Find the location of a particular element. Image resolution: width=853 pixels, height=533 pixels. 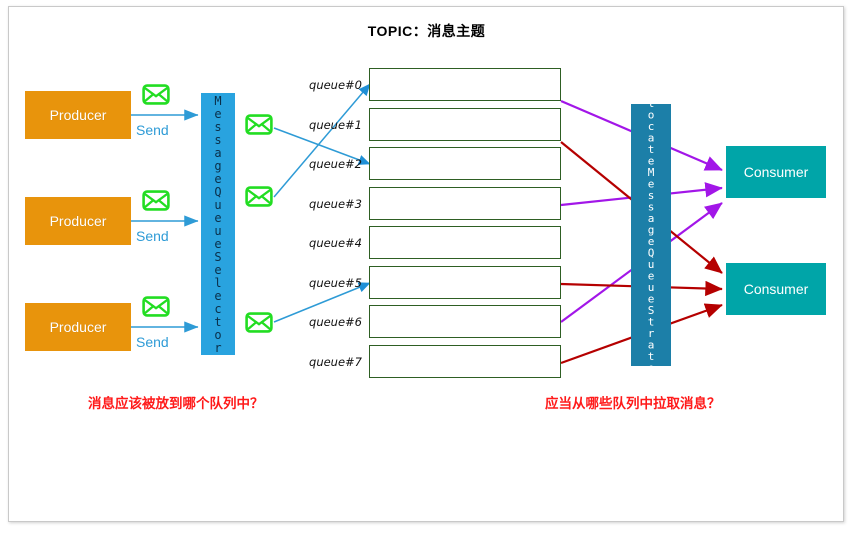

allocate-message-queue-strategy: AllocateMessageQueueStrategy is located at coordinates (651, 235).